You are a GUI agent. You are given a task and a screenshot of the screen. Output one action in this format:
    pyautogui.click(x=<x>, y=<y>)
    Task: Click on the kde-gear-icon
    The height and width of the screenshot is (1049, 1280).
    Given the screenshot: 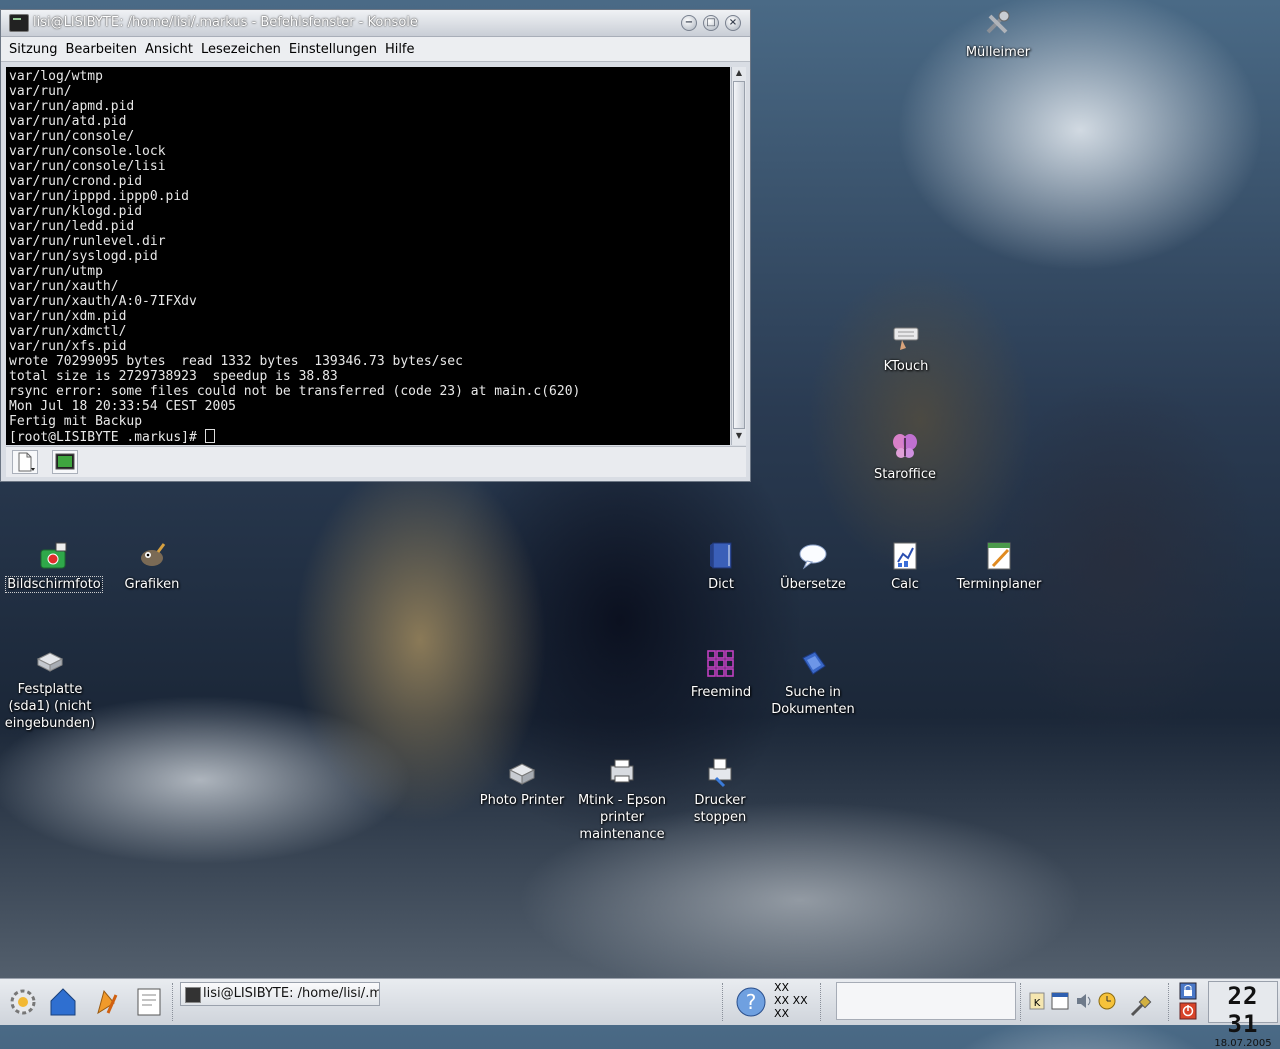 What is the action you would take?
    pyautogui.click(x=23, y=1002)
    